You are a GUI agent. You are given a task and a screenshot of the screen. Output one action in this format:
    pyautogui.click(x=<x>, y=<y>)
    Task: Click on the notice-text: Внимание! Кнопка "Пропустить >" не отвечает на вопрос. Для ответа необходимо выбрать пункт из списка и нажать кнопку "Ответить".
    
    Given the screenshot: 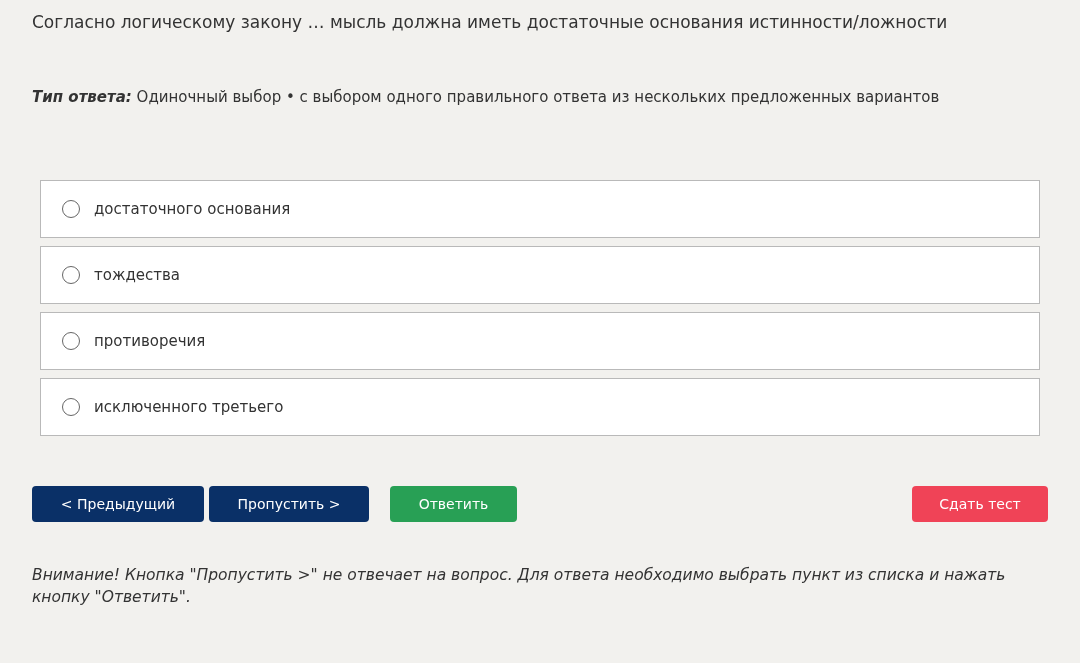 What is the action you would take?
    pyautogui.click(x=519, y=586)
    